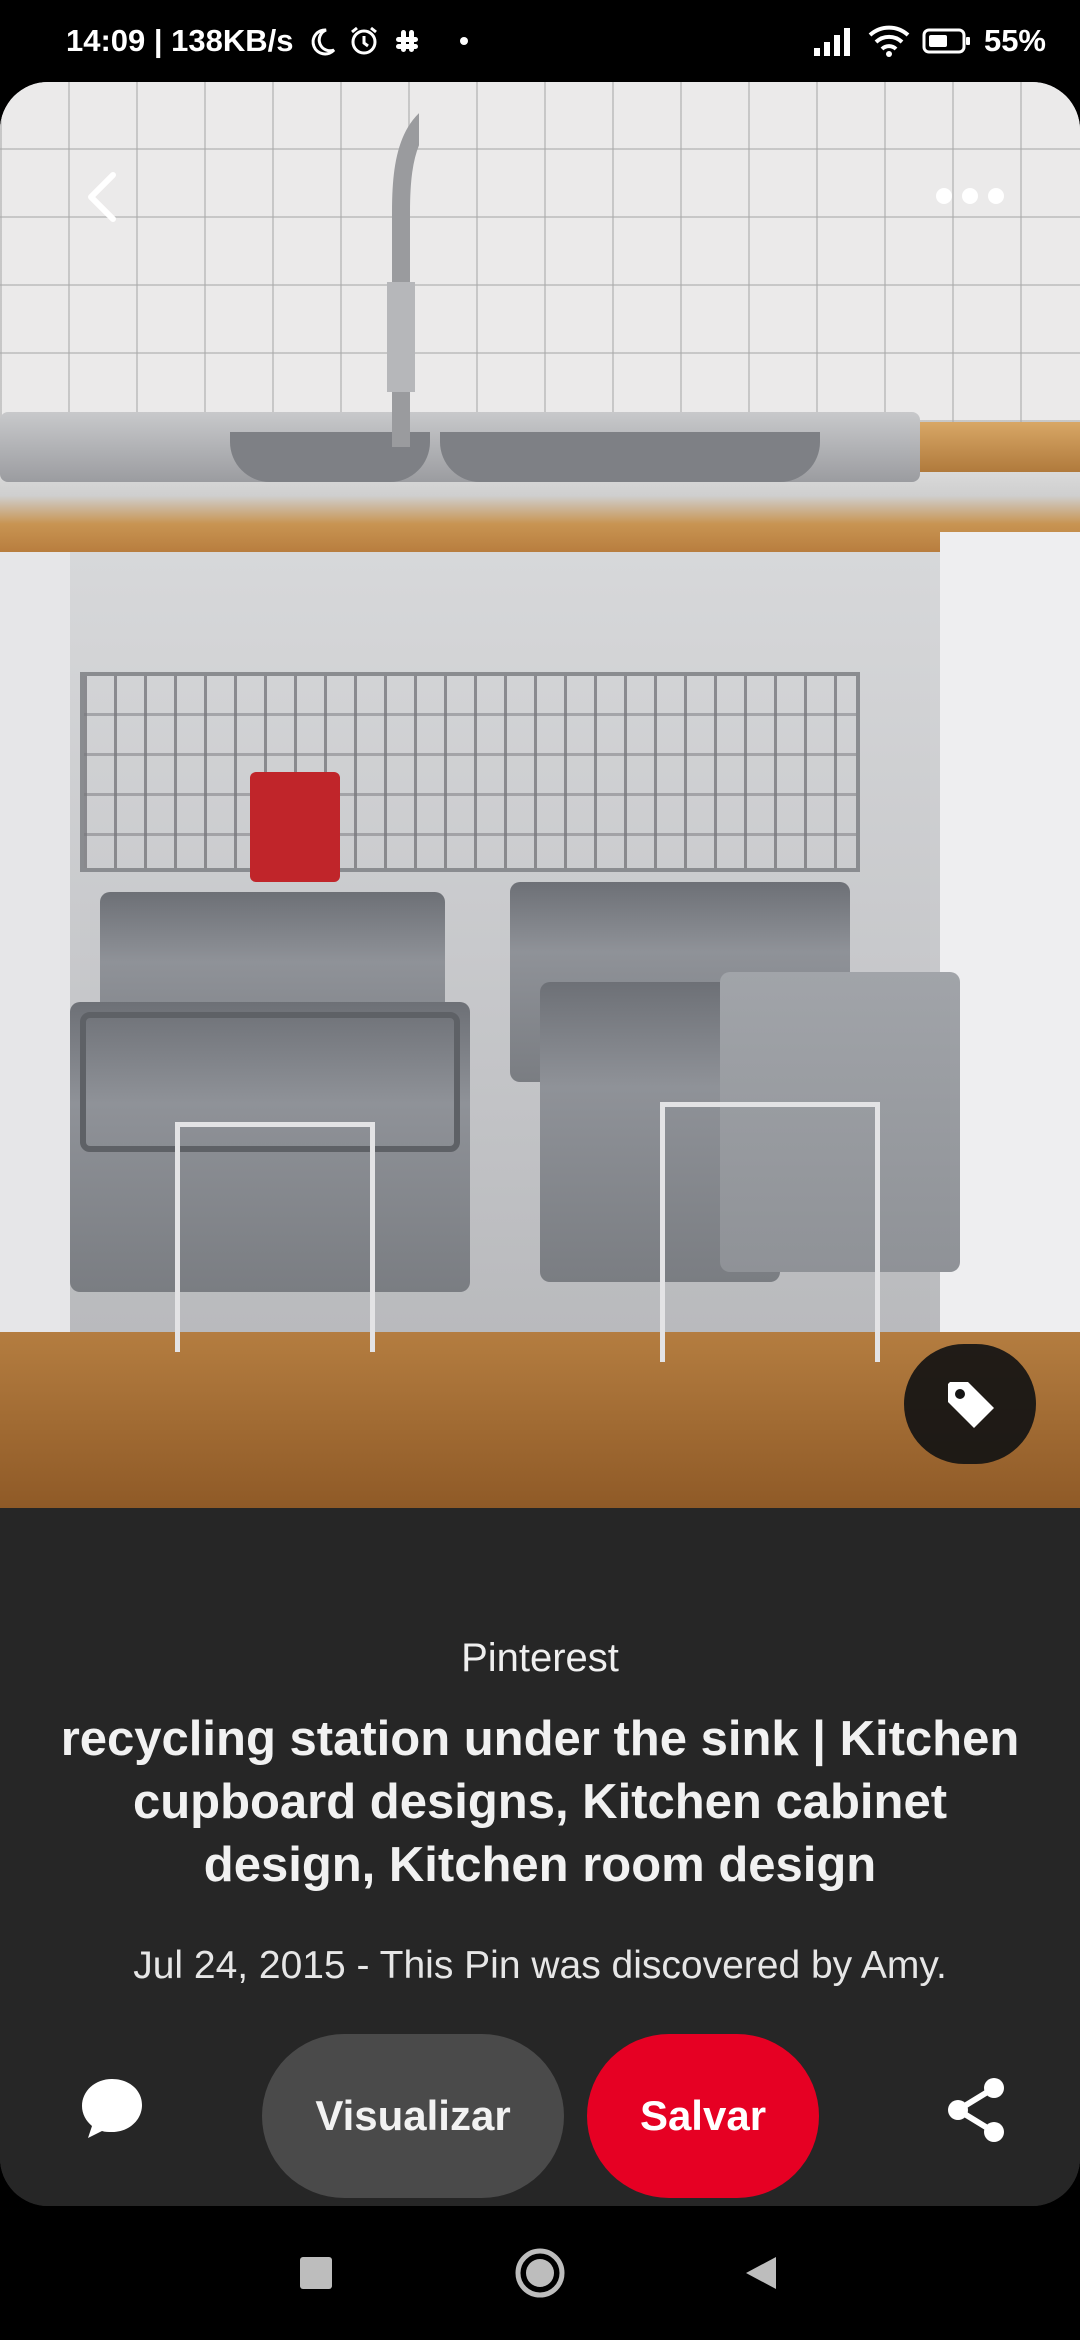 The width and height of the screenshot is (1080, 2340). I want to click on slack-icon, so click(407, 41).